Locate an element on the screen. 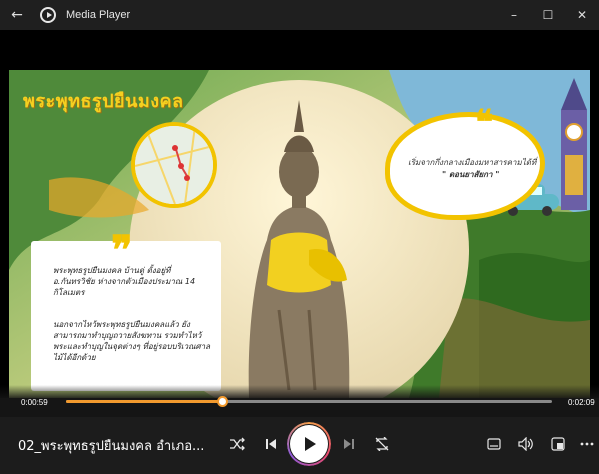 The image size is (599, 474). repeat-icon is located at coordinates (382, 444).